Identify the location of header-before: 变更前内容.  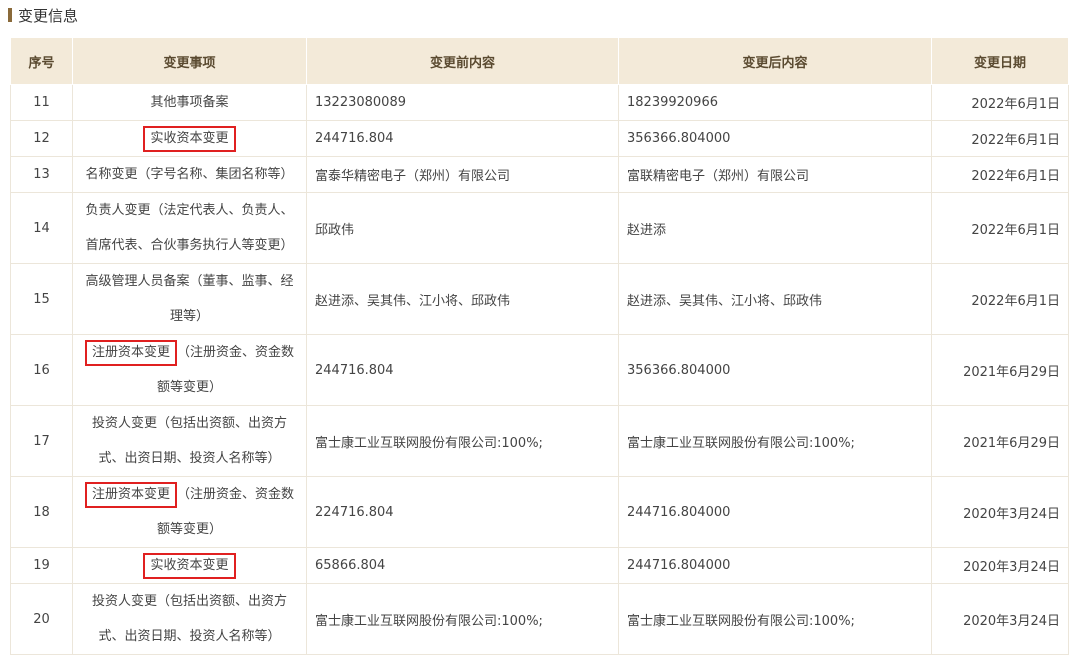
(462, 61).